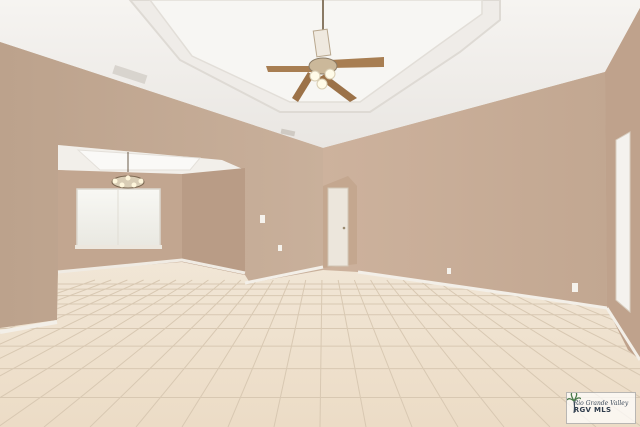 The width and height of the screenshot is (640, 427). What do you see at coordinates (262, 219) in the screenshot?
I see `light-switch` at bounding box center [262, 219].